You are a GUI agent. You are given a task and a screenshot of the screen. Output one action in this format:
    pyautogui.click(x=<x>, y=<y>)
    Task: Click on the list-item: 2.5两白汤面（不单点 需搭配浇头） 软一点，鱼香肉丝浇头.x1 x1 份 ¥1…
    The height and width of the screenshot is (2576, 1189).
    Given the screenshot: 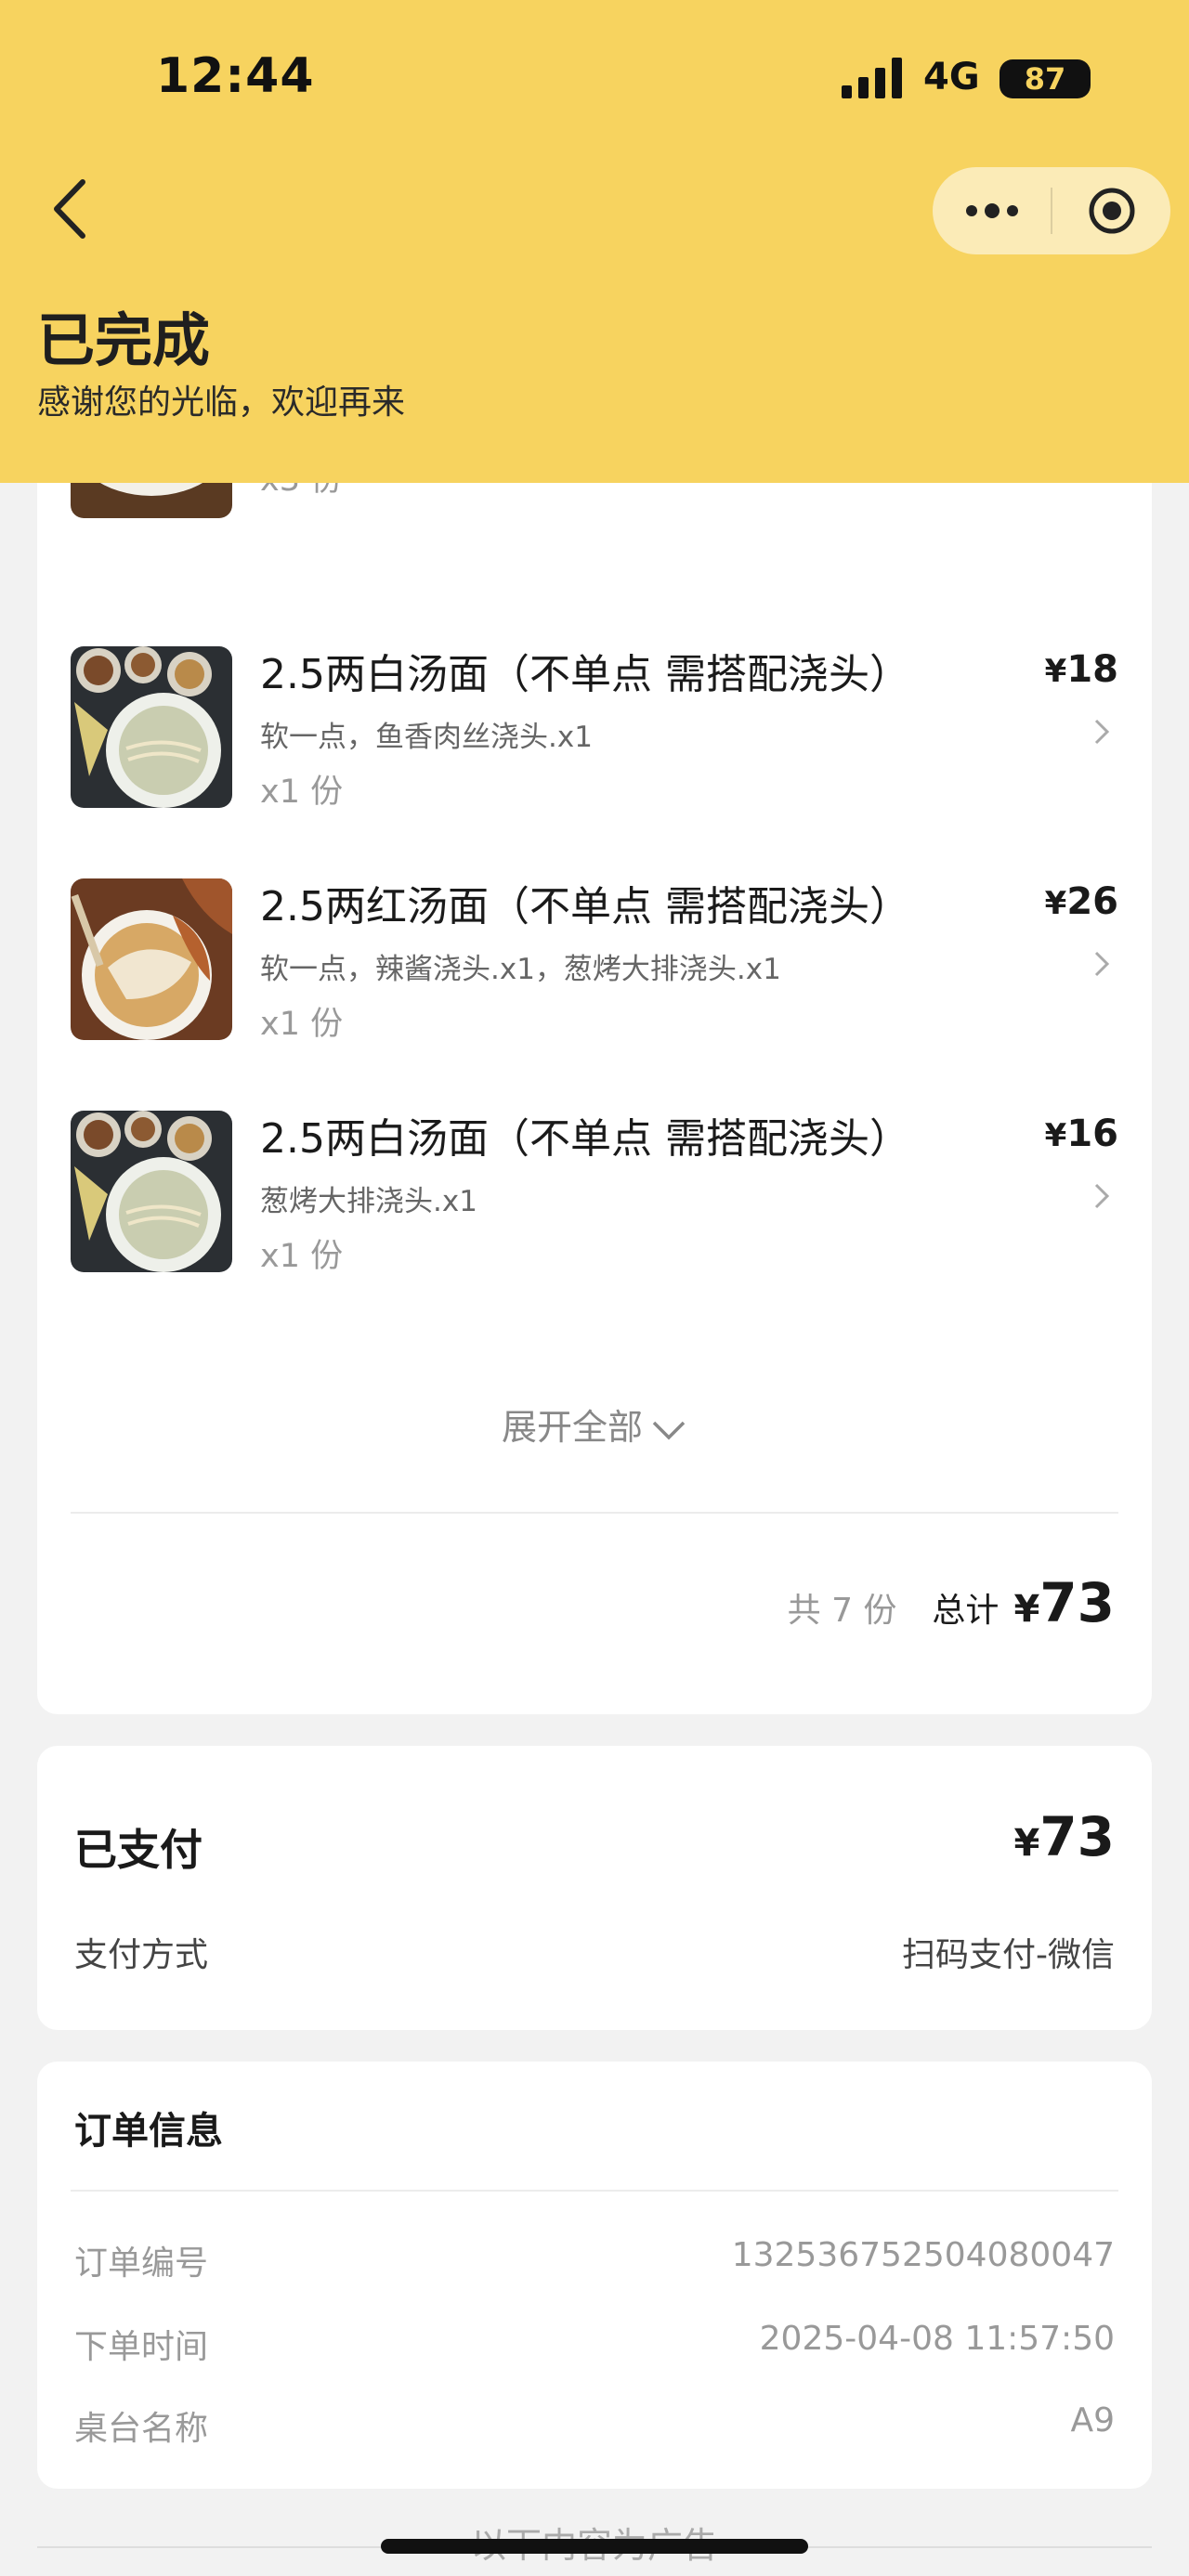 What is the action you would take?
    pyautogui.click(x=594, y=729)
    